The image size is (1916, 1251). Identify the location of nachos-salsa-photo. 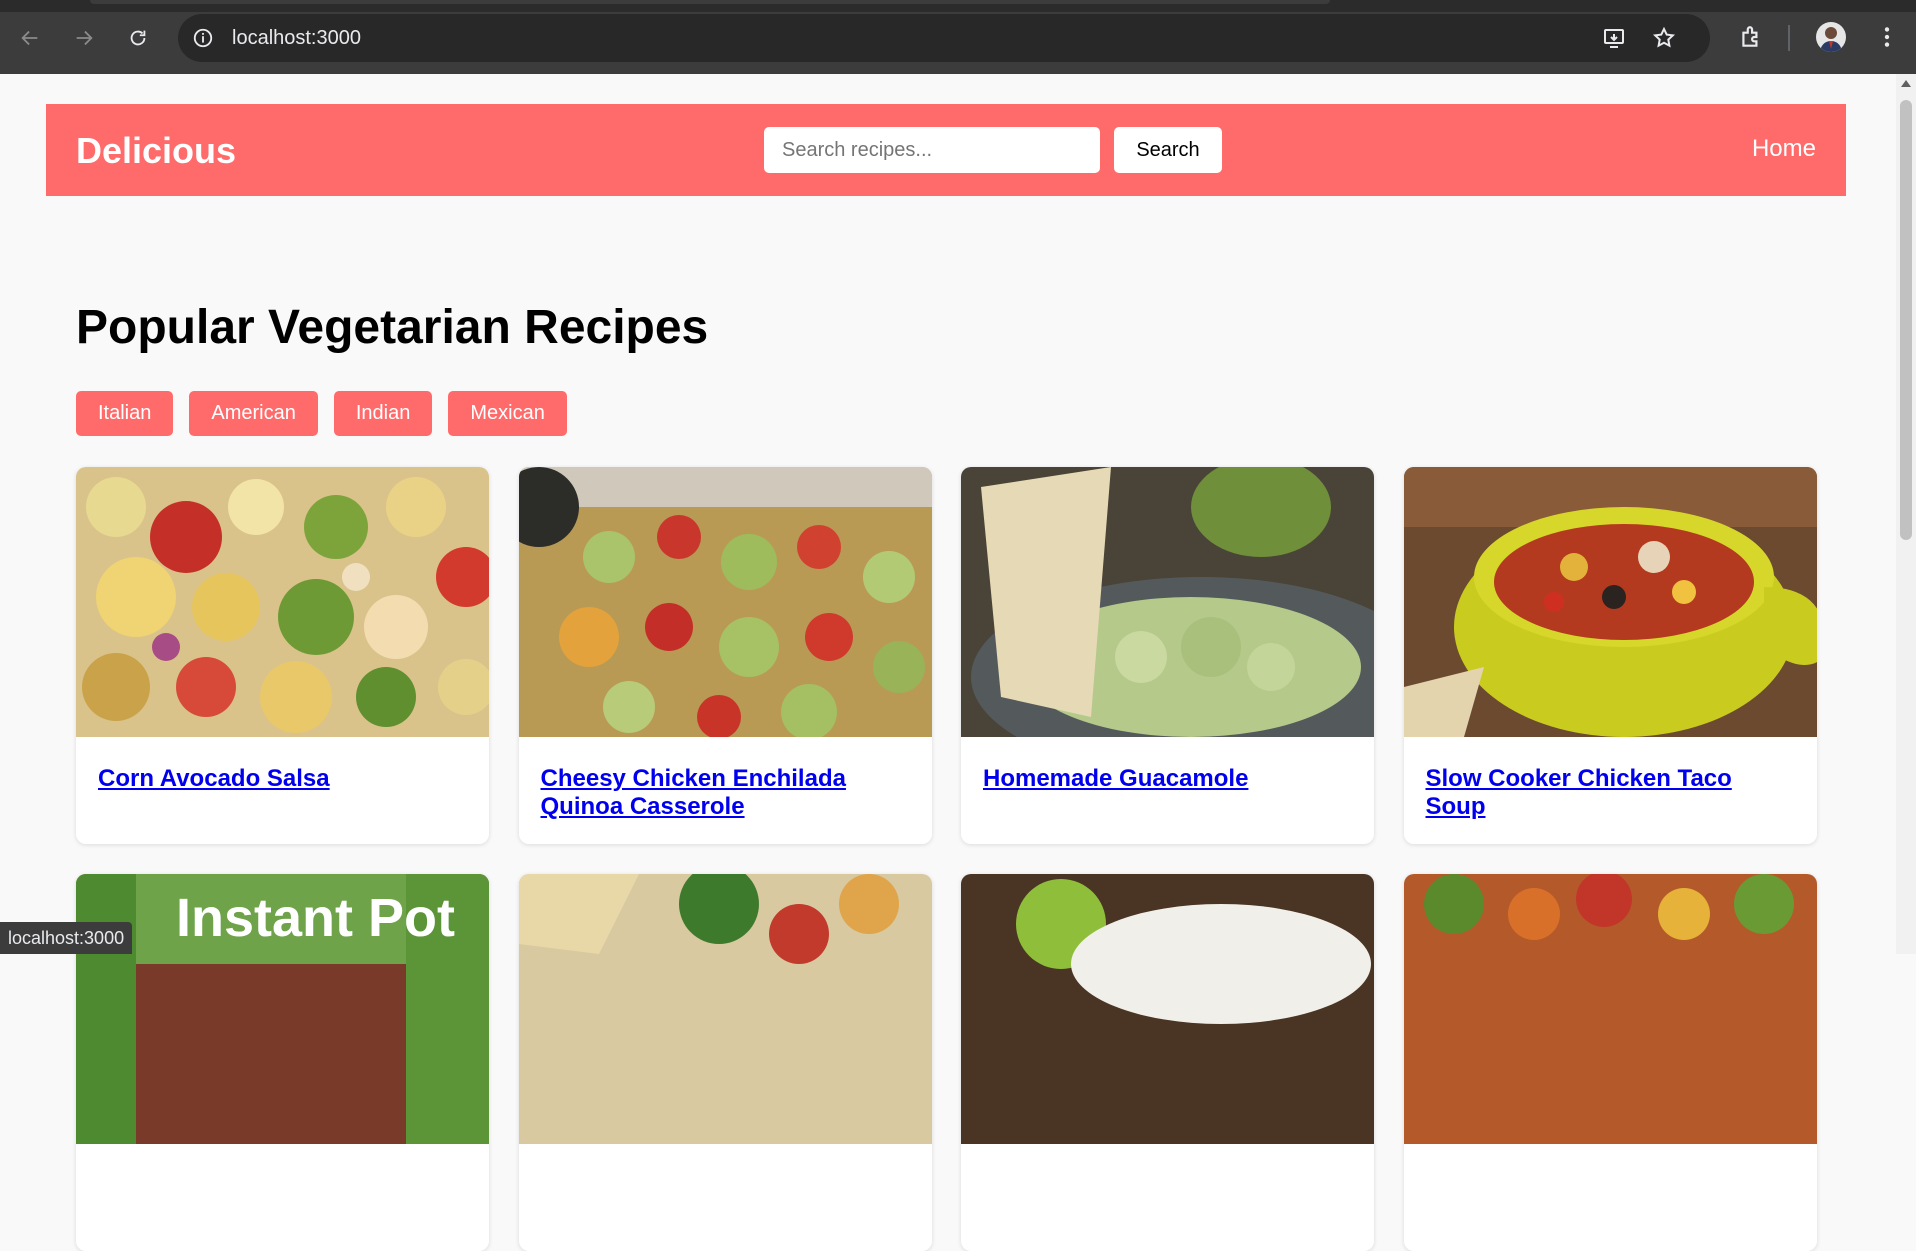
(725, 1009).